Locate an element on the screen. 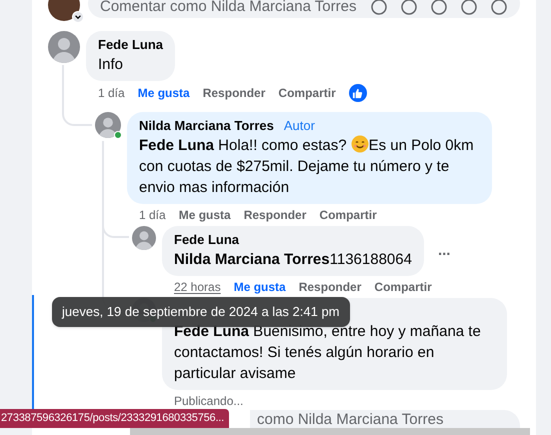  chevron-icon is located at coordinates (78, 17).